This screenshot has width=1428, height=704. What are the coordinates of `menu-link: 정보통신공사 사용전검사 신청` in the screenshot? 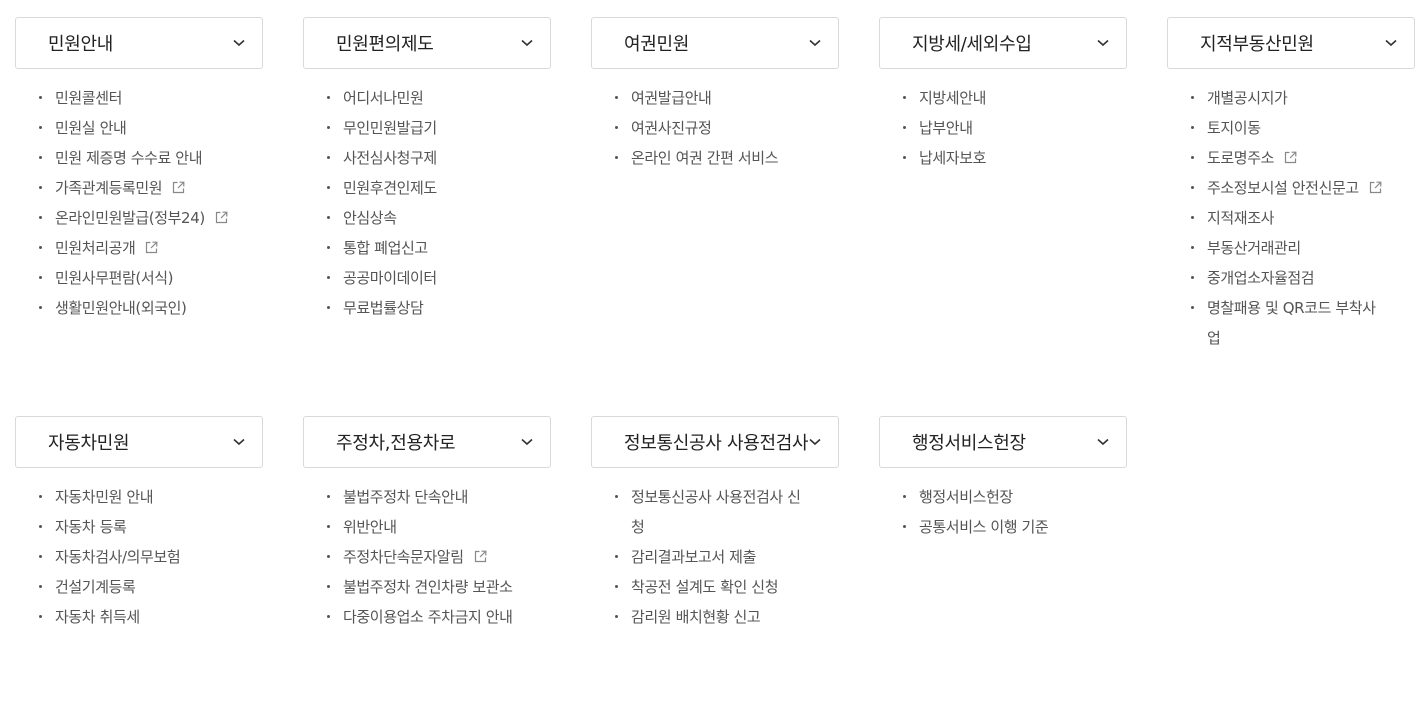 It's located at (716, 512).